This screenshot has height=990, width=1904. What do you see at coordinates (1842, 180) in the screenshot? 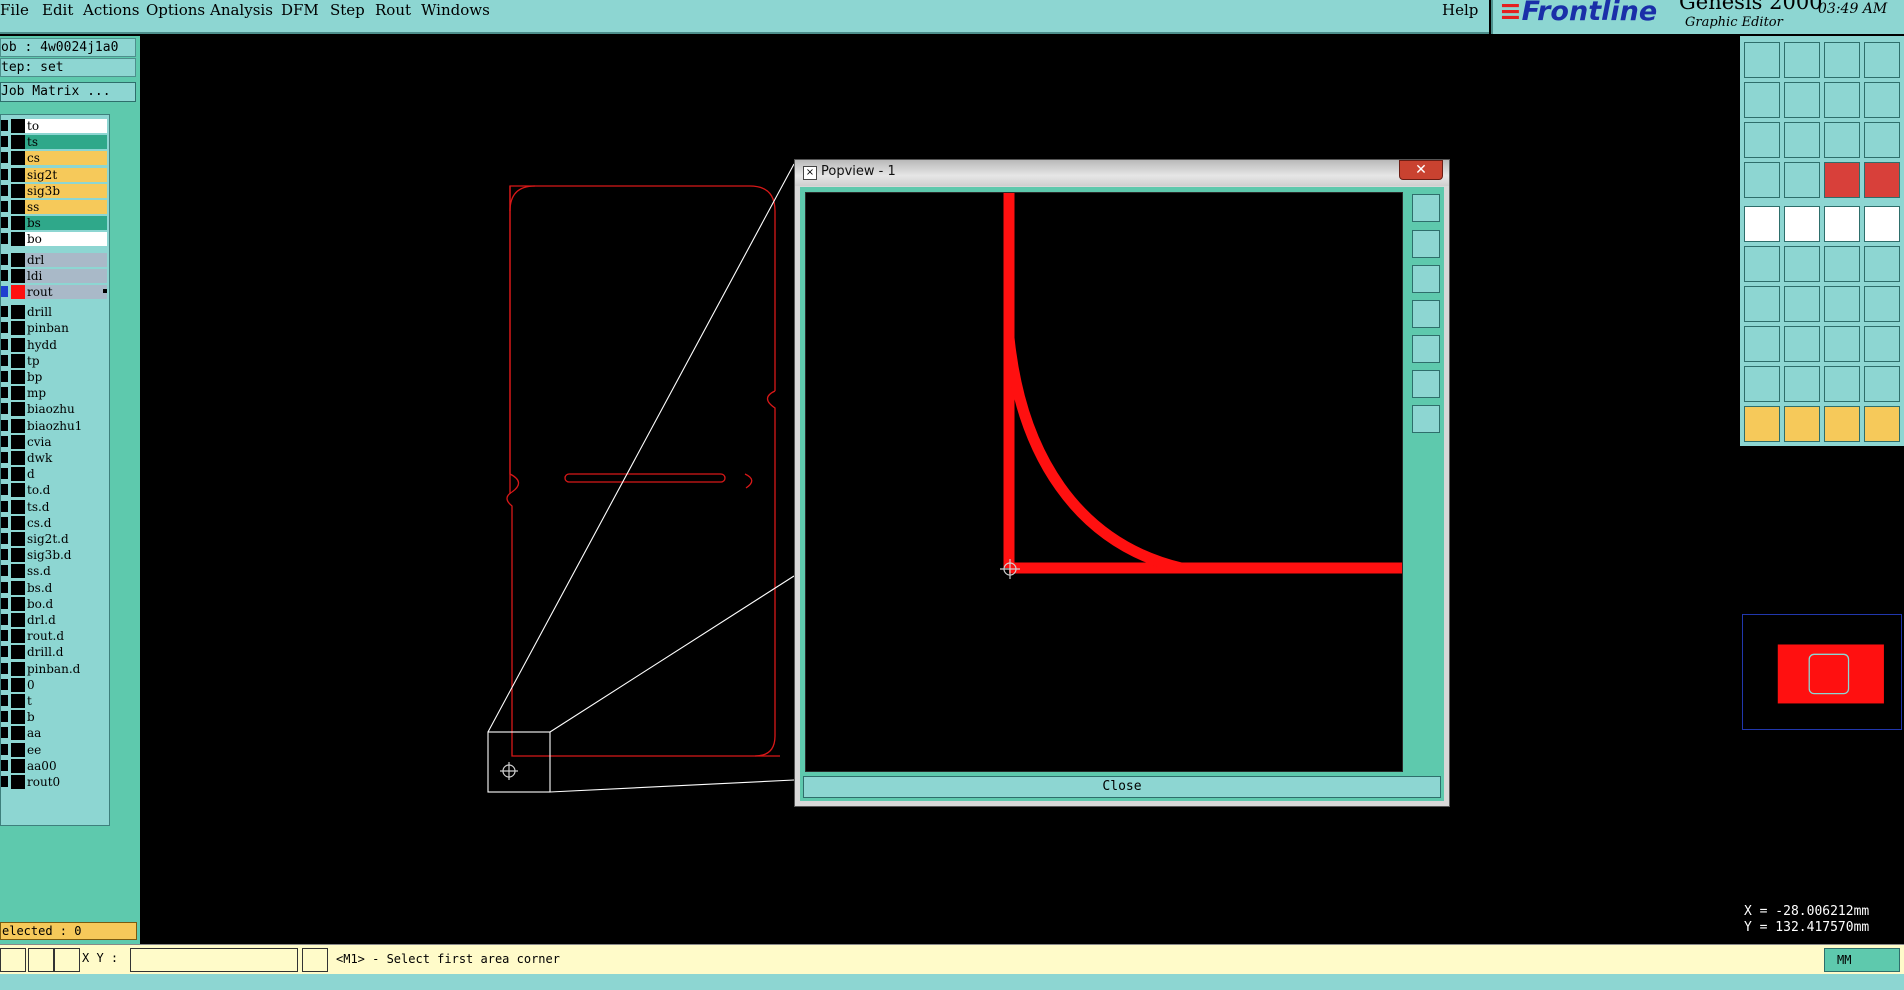
I see `layer-up-icon` at bounding box center [1842, 180].